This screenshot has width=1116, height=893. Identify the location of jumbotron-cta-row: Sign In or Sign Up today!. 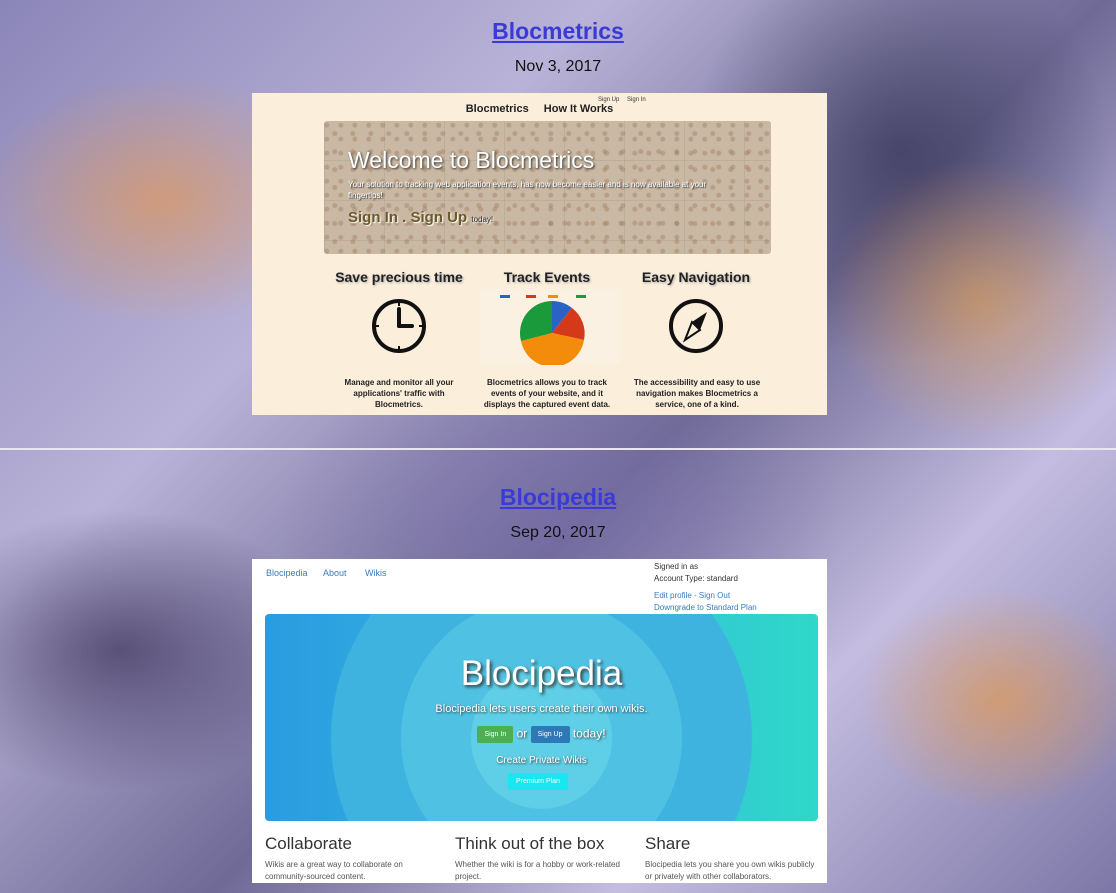
(541, 734).